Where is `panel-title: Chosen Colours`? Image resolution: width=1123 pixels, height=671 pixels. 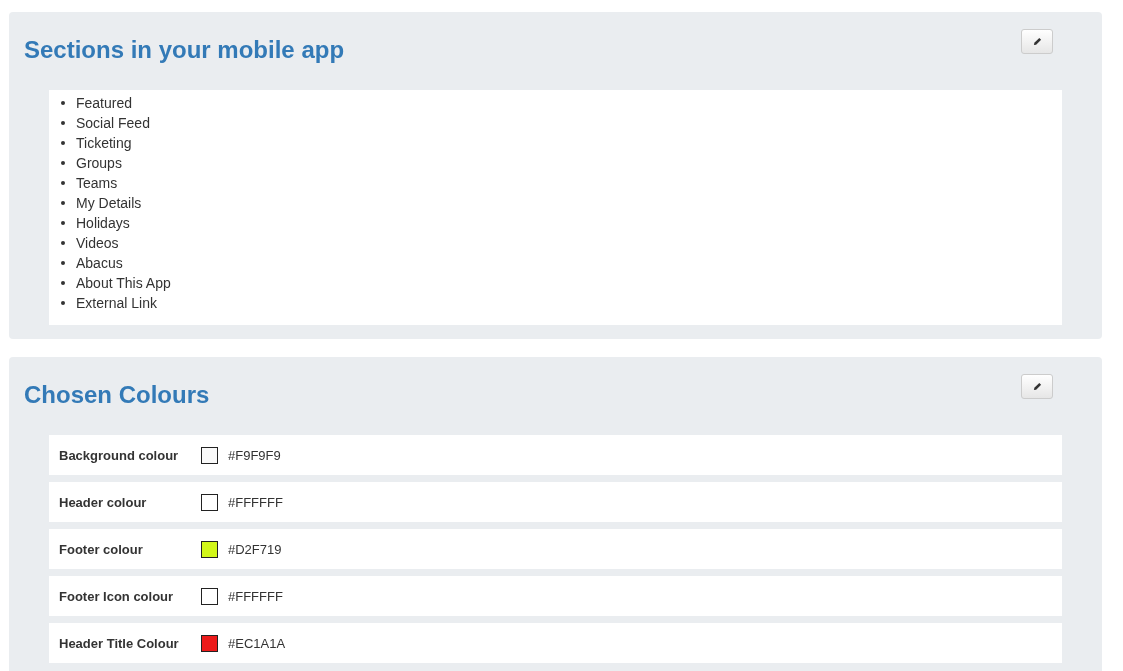
panel-title: Chosen Colours is located at coordinates (117, 395).